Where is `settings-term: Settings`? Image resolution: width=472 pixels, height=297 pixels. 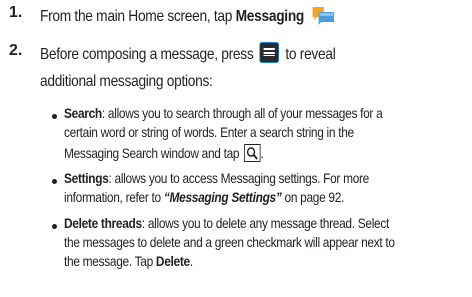 settings-term: Settings is located at coordinates (86, 178).